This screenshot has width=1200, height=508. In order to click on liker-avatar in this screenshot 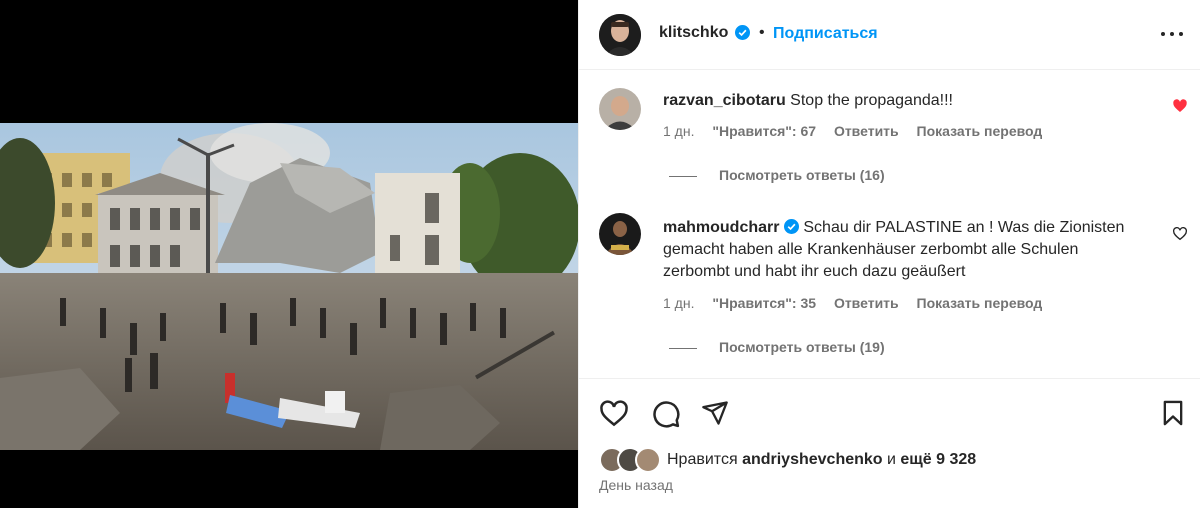, I will do `click(648, 460)`.